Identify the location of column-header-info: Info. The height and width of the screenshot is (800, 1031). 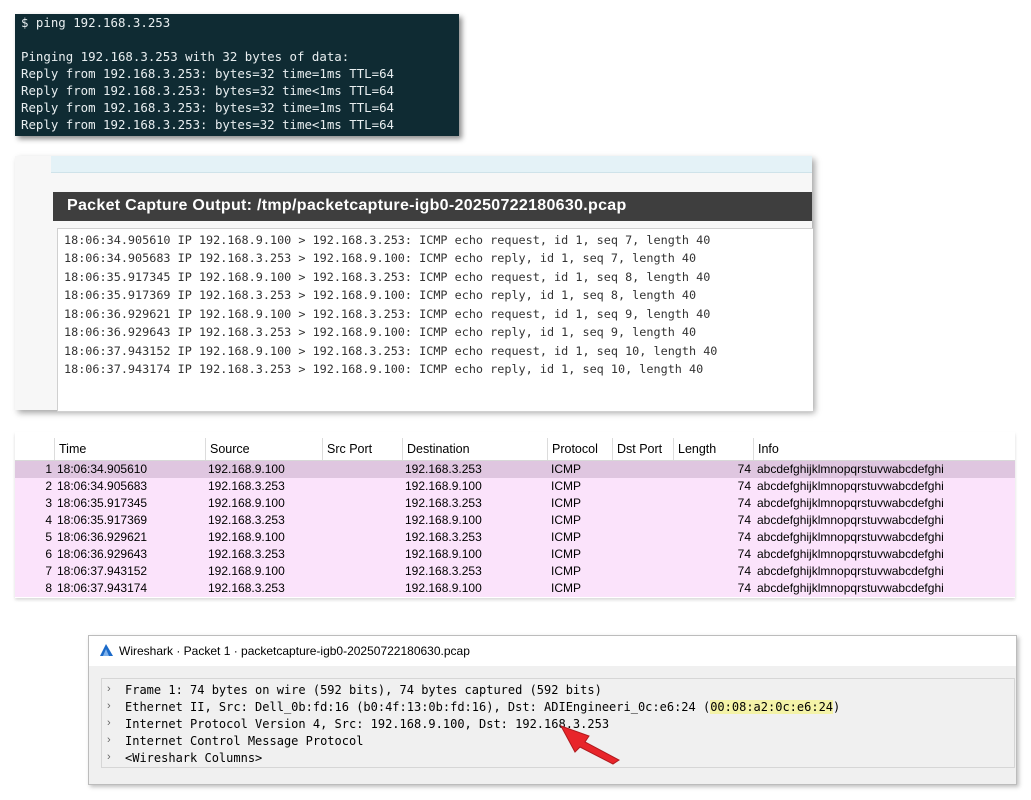
(884, 449).